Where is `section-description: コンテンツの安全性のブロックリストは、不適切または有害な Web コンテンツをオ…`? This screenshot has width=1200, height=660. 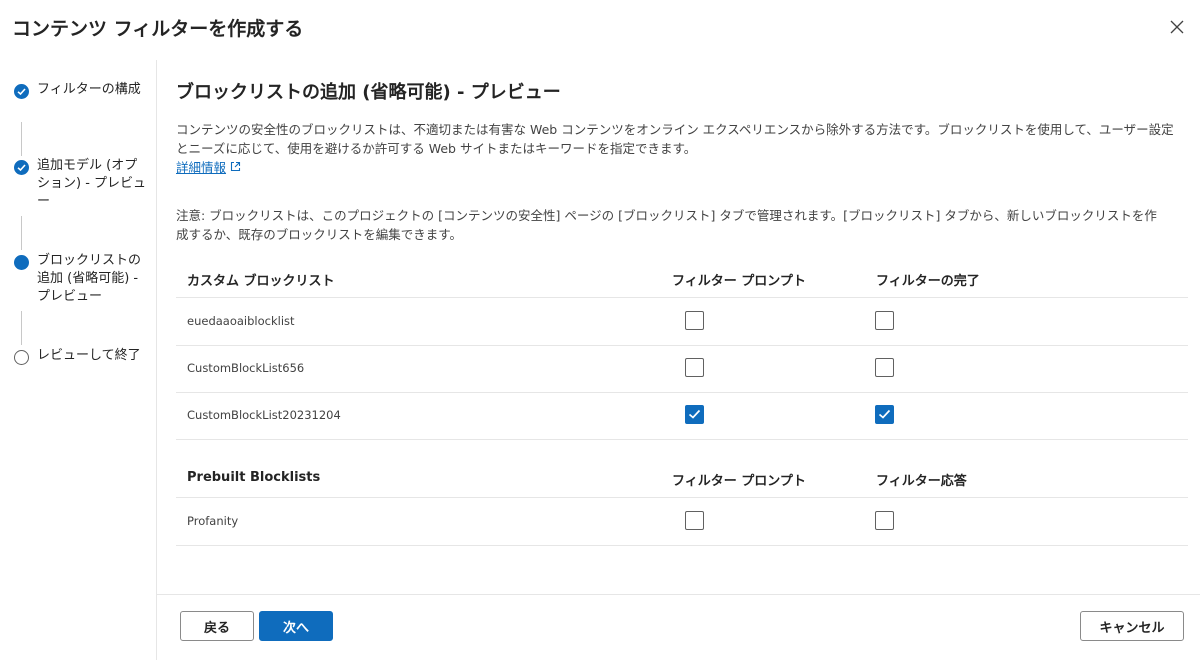
section-description: コンテンツの安全性のブロックリストは、不適切または有害な Web コンテンツをオ… is located at coordinates (675, 139).